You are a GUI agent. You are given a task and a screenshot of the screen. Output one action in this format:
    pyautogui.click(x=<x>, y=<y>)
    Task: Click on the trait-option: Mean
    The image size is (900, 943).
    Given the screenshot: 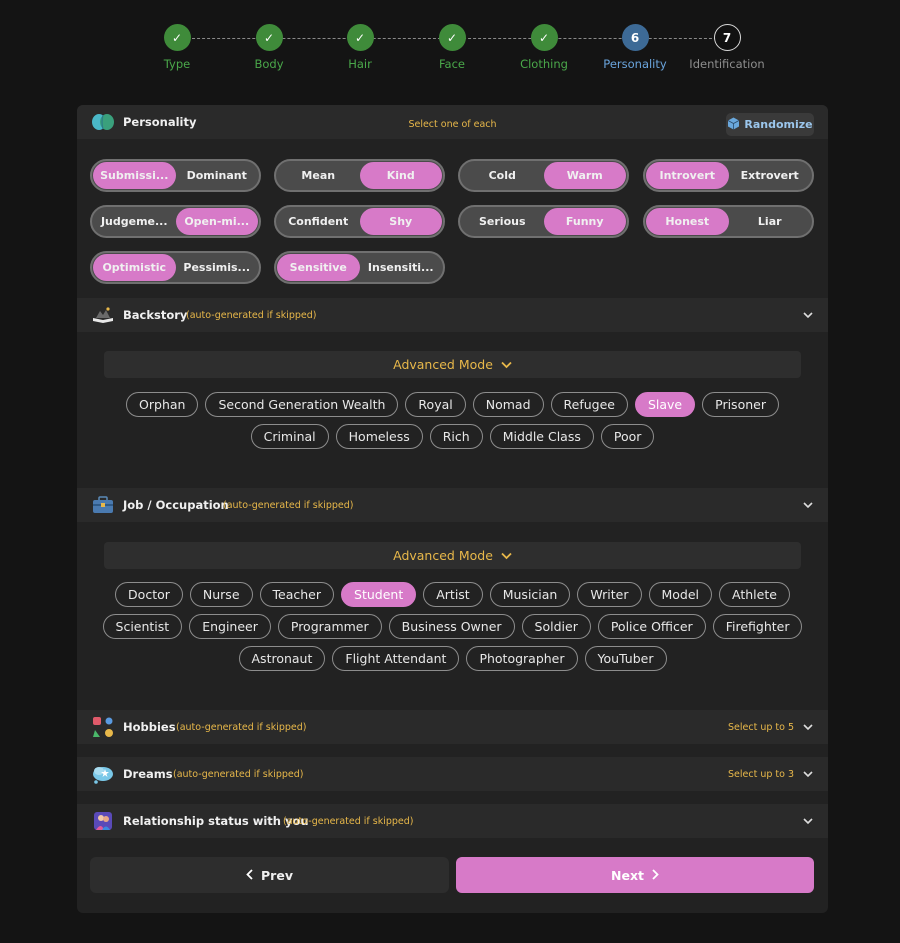 What is the action you would take?
    pyautogui.click(x=318, y=175)
    